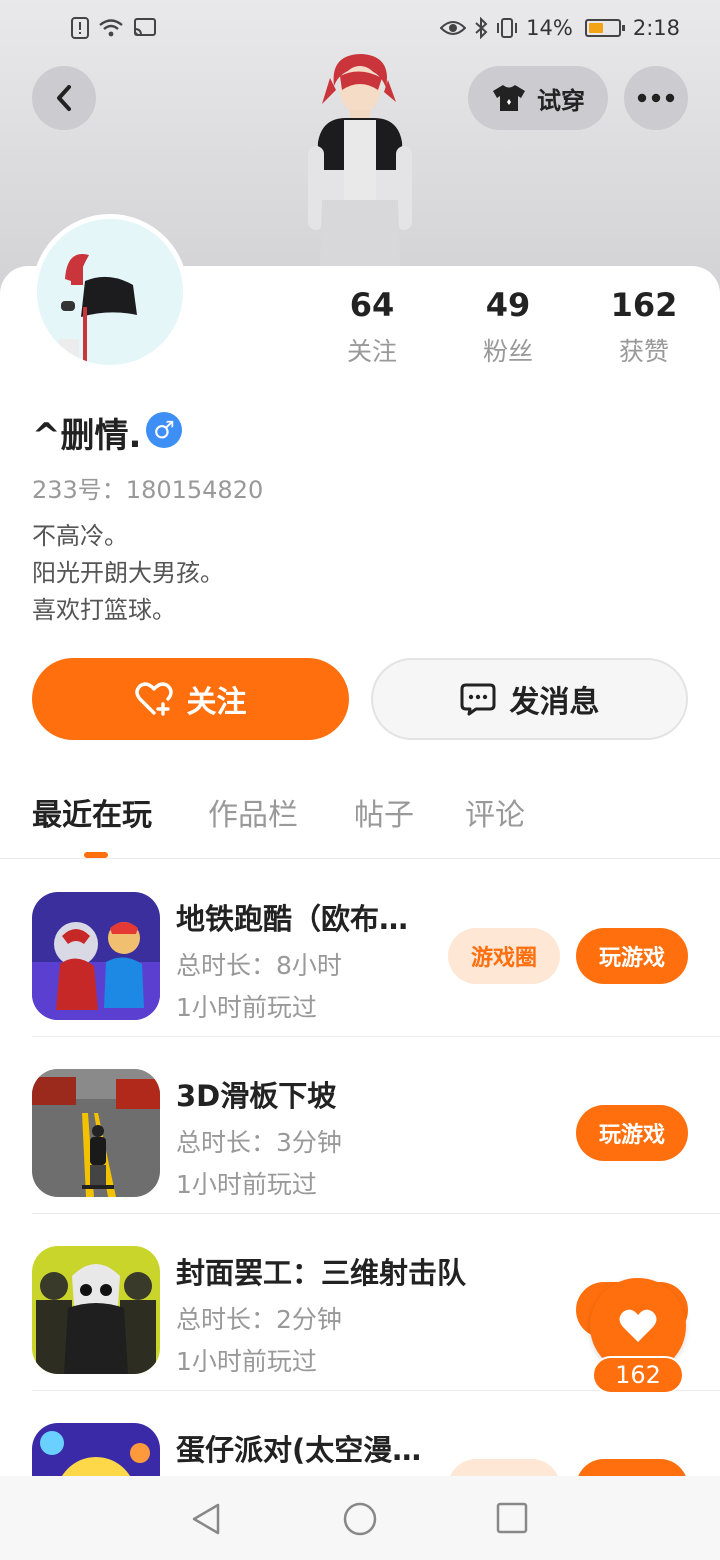 This screenshot has width=720, height=1560. I want to click on try-on-label: 试穿, so click(561, 100).